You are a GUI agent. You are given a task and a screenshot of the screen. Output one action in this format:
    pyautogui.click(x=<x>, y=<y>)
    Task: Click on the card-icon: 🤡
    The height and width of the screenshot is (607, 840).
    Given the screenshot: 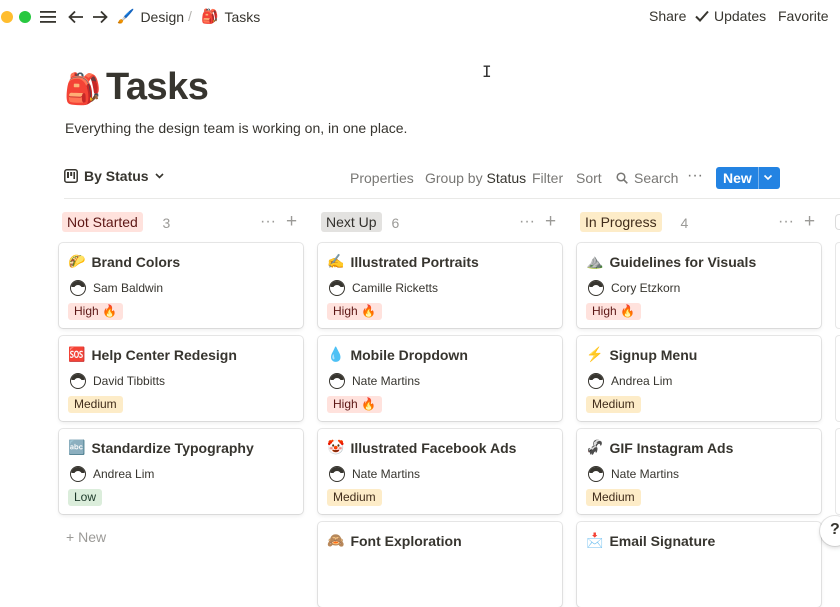 What is the action you would take?
    pyautogui.click(x=336, y=447)
    